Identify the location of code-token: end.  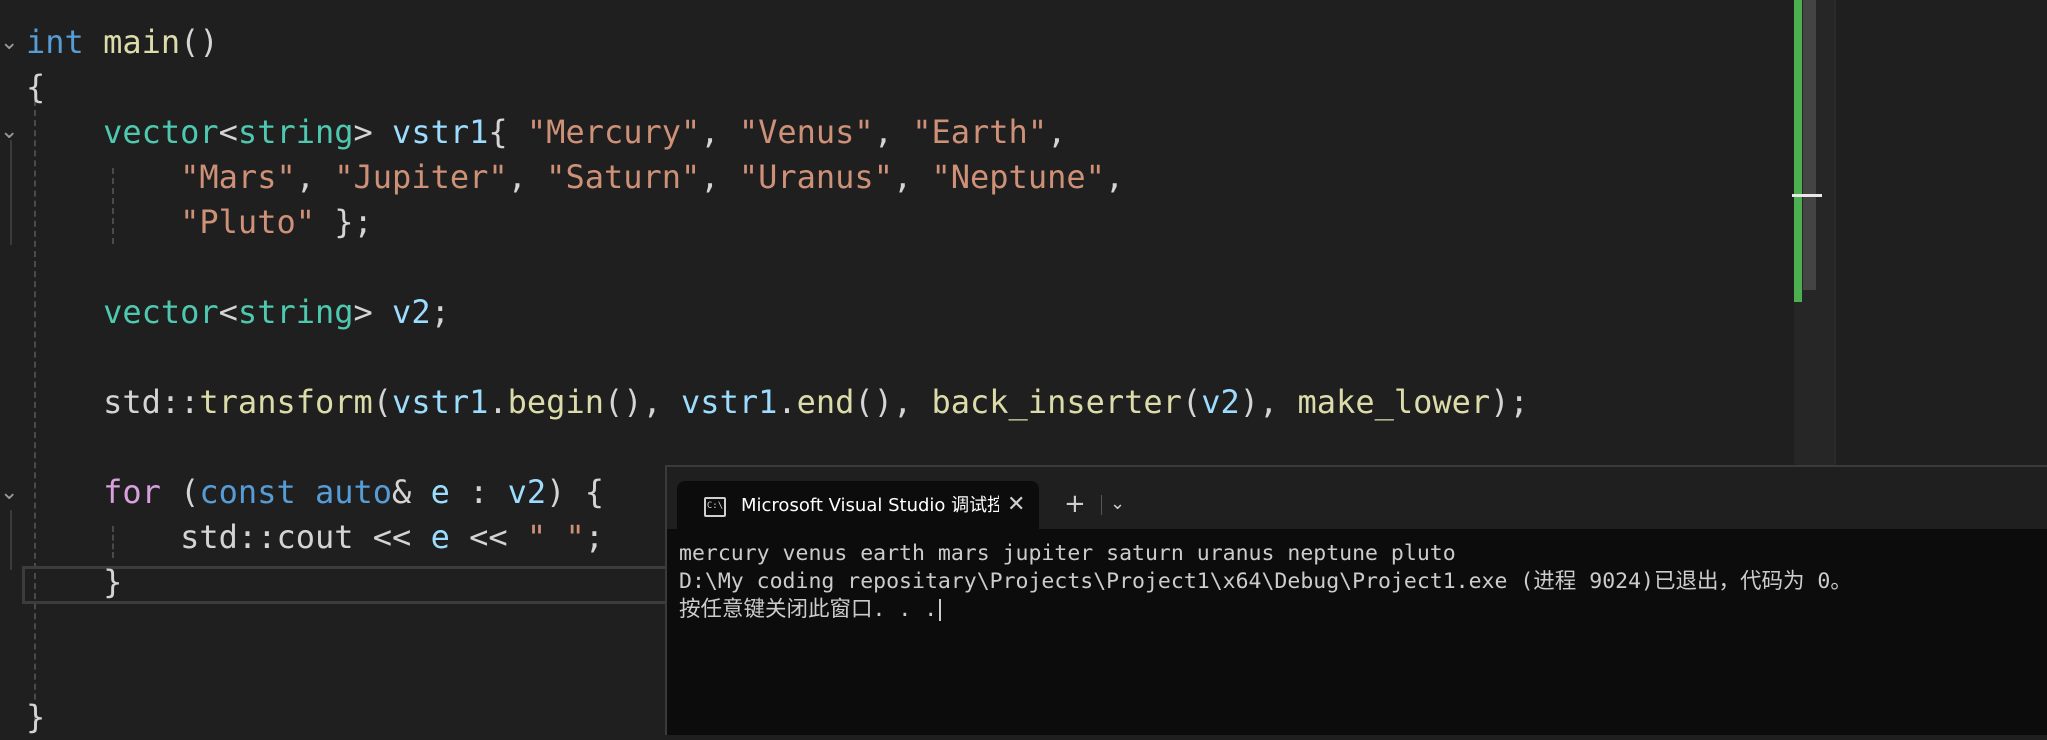
(825, 402).